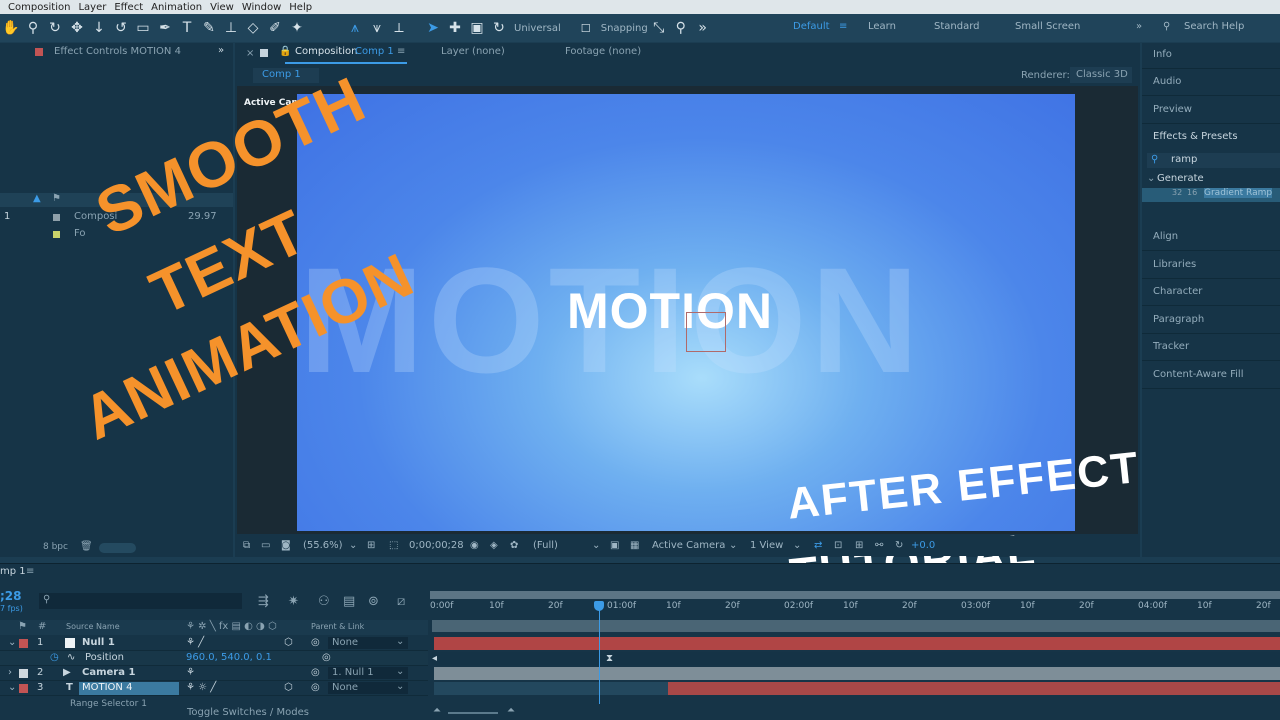 This screenshot has height=720, width=1280. I want to click on hand-tool-icon: ✋, so click(11, 28).